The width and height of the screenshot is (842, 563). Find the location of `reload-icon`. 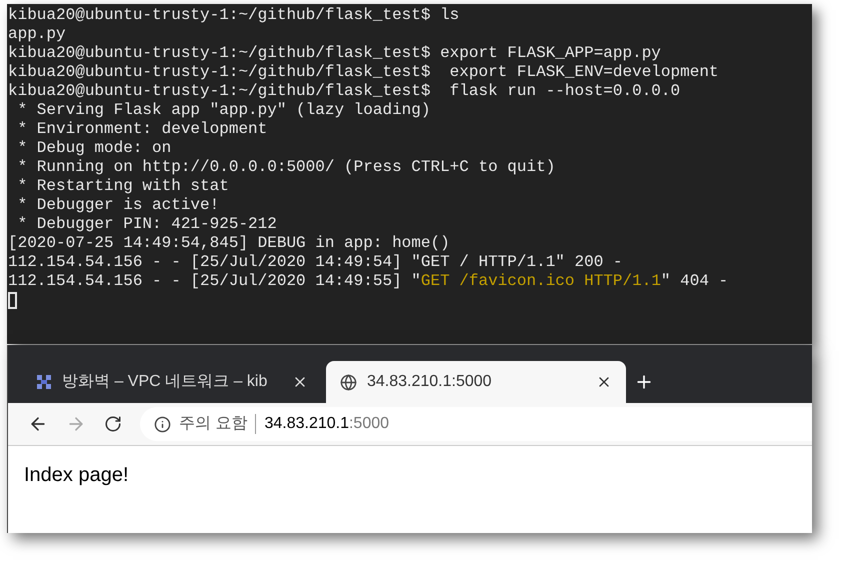

reload-icon is located at coordinates (113, 424).